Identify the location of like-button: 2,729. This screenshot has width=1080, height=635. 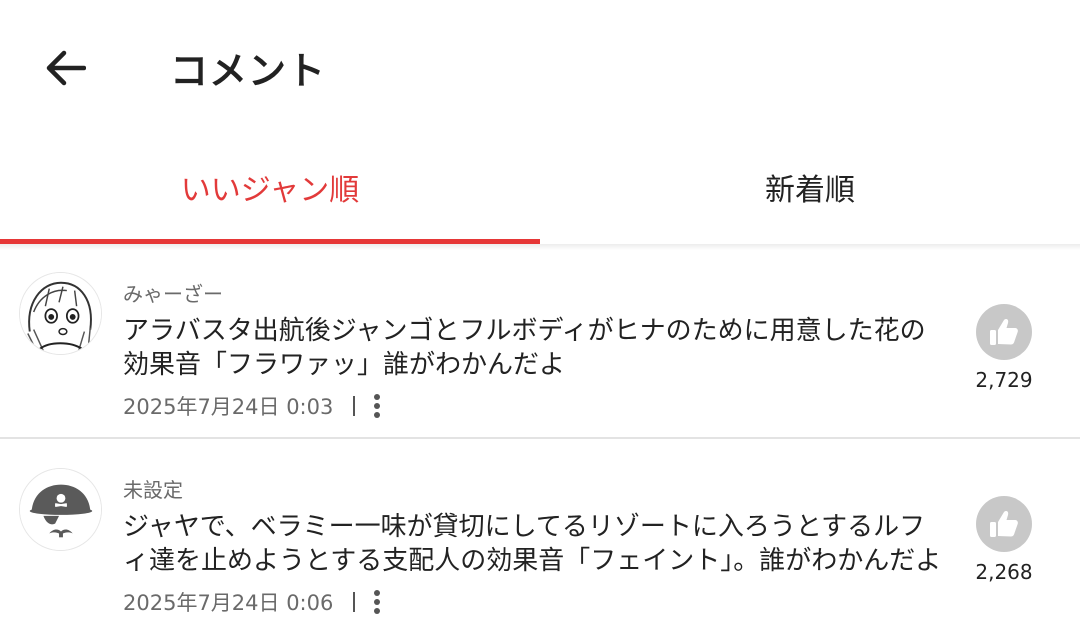
(1004, 348).